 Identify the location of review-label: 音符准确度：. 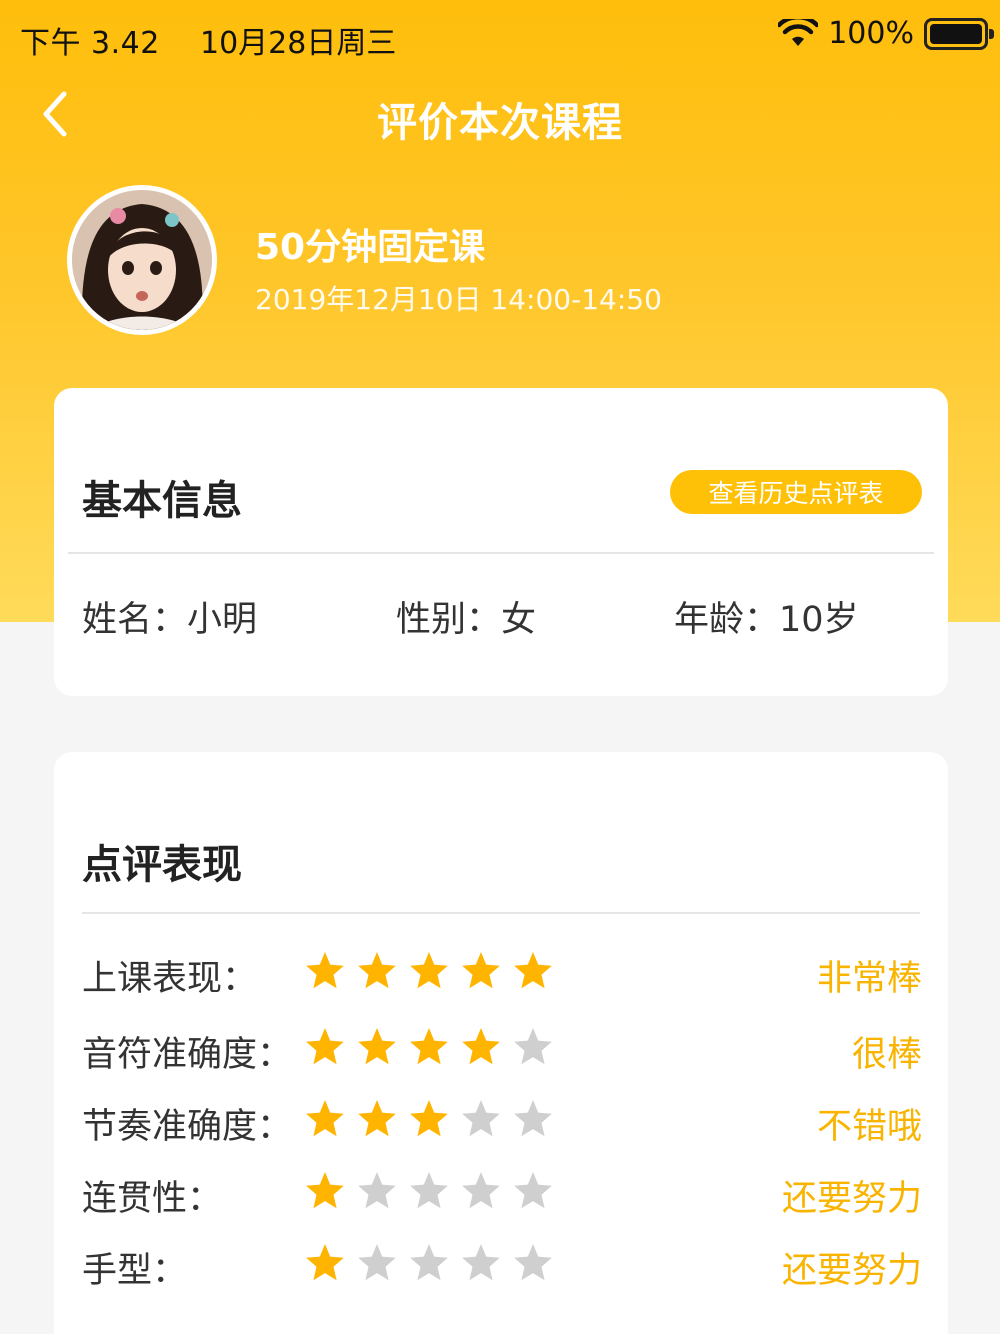
(187, 1055).